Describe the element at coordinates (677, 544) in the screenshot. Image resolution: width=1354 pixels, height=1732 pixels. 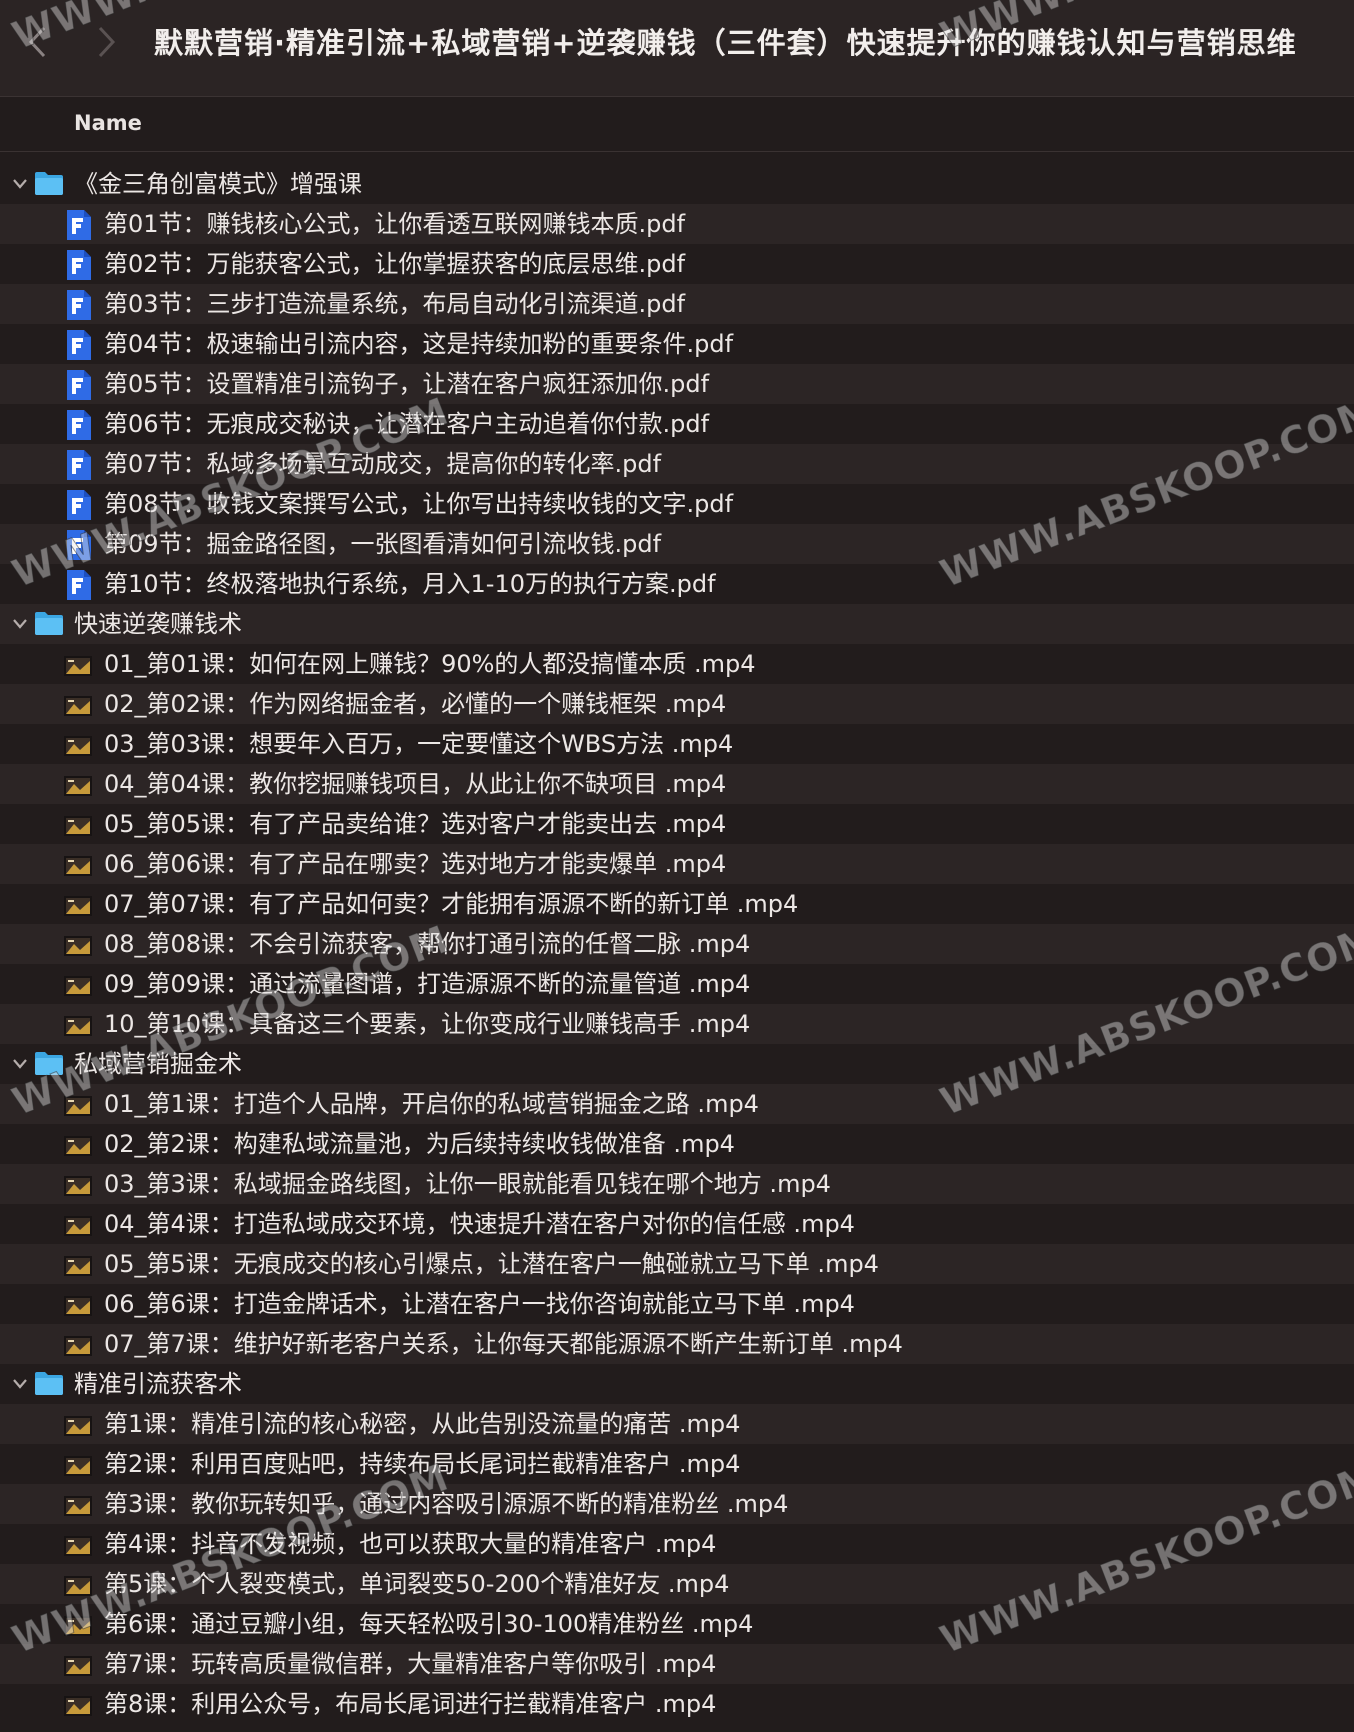
I see `file-row: 第09节：掘金路径图，一张图看清如何引流收钱.pdf` at that location.